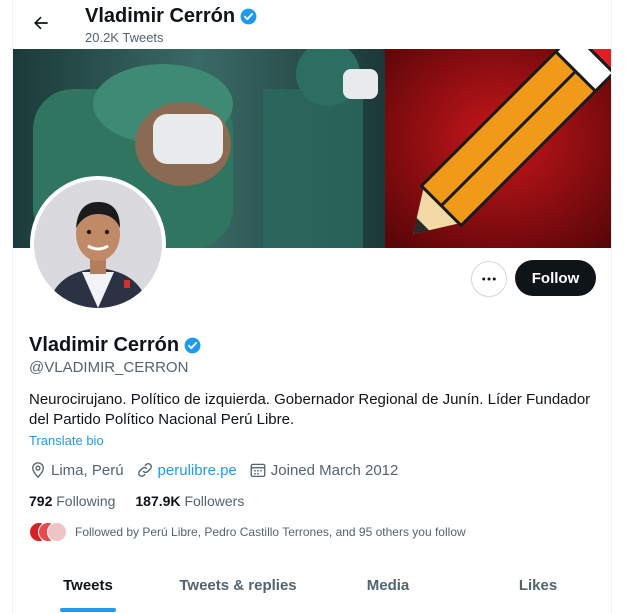  I want to click on website: perulibre.pe, so click(186, 470).